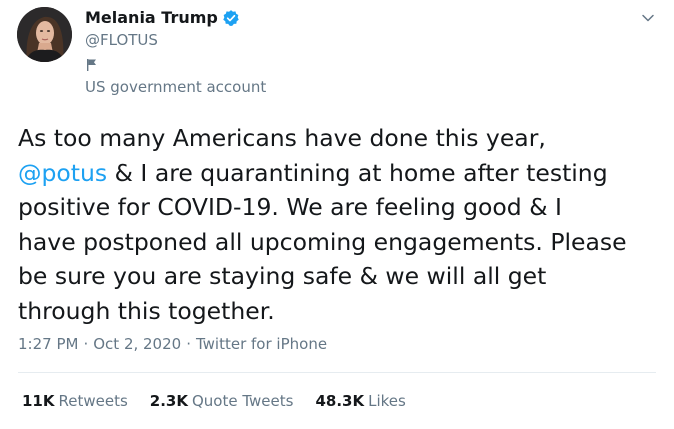  I want to click on tweet-metadata: 1:27 PM · Oct 2, 2020 · Twitter for iPhone, so click(172, 344).